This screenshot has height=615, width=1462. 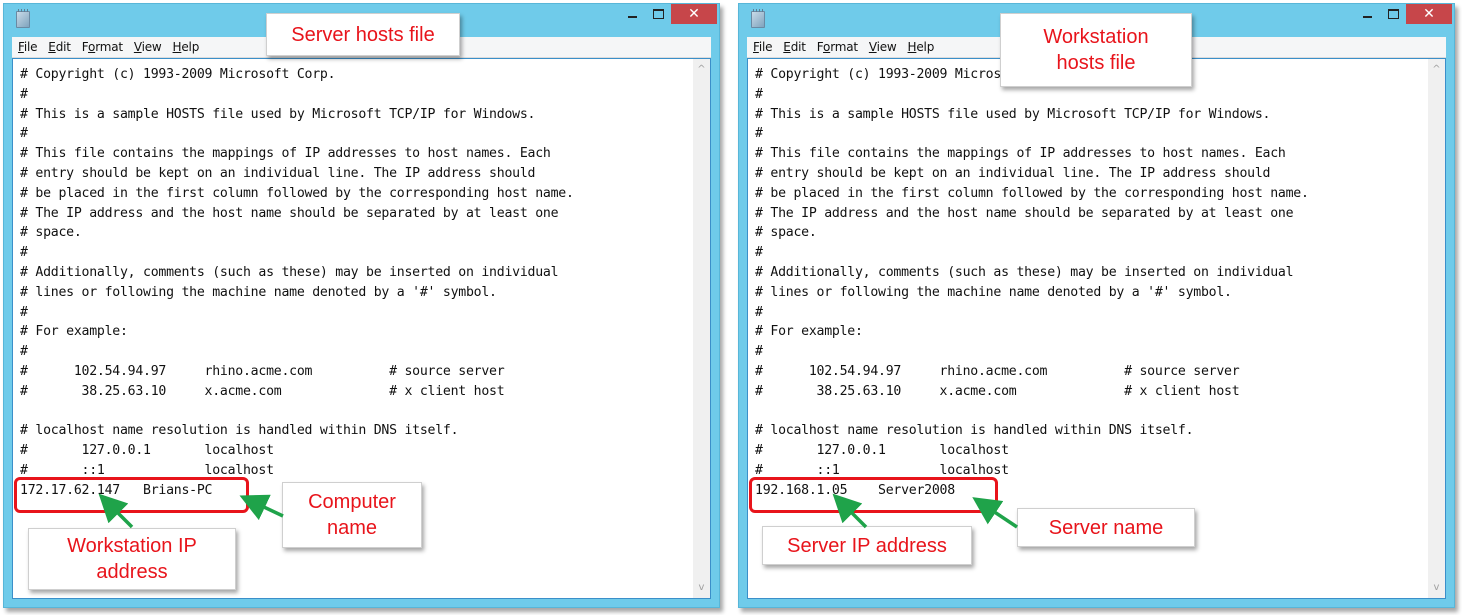 I want to click on callout-computer-name: Computer name, so click(x=352, y=515).